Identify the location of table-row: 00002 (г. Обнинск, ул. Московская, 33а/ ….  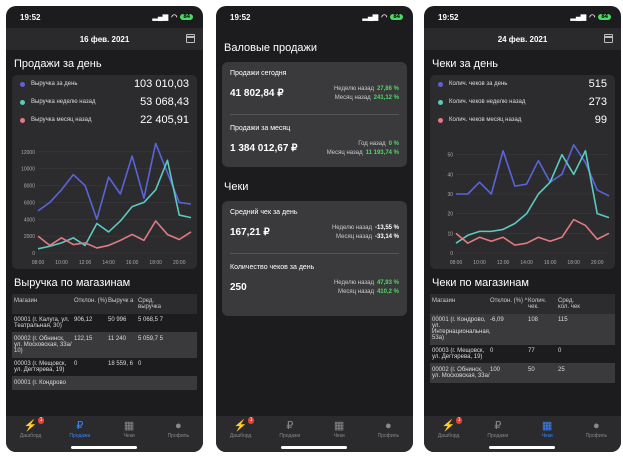
(104, 345).